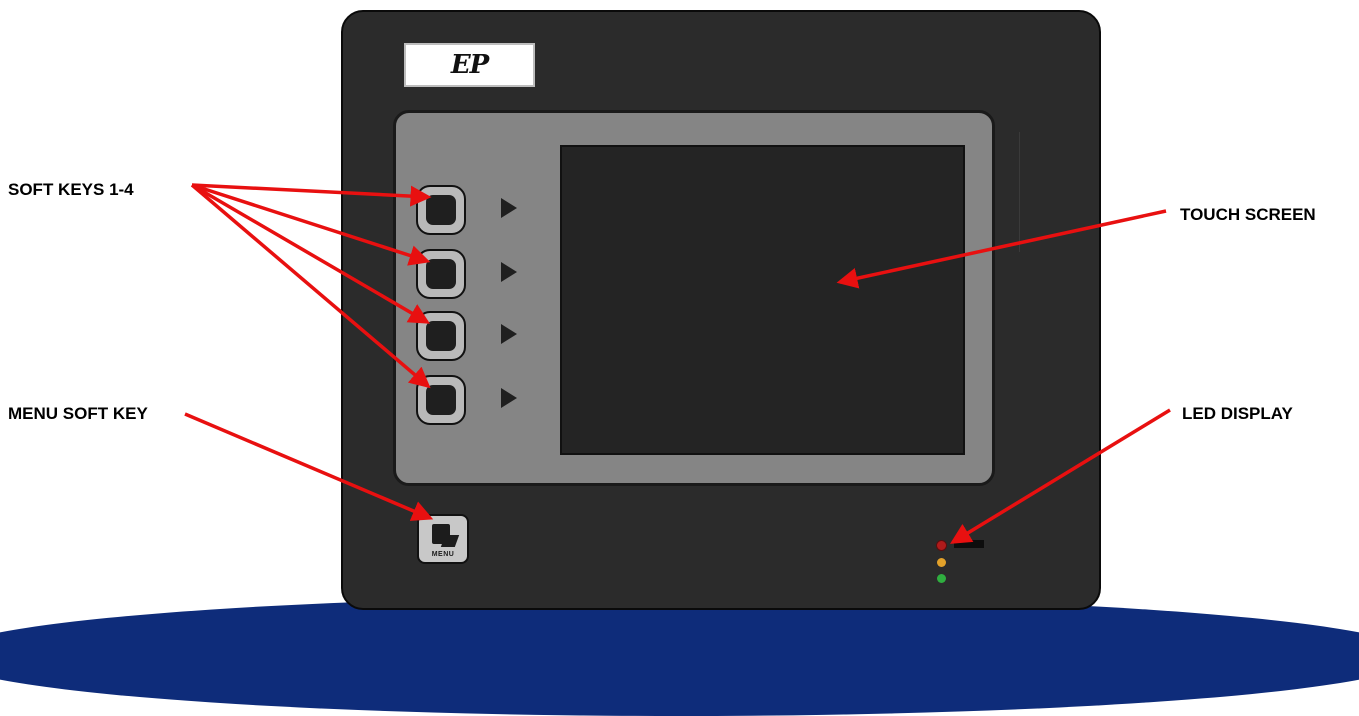 The image size is (1359, 716). Describe the element at coordinates (1060, 476) in the screenshot. I see `arrow-led-display` at that location.